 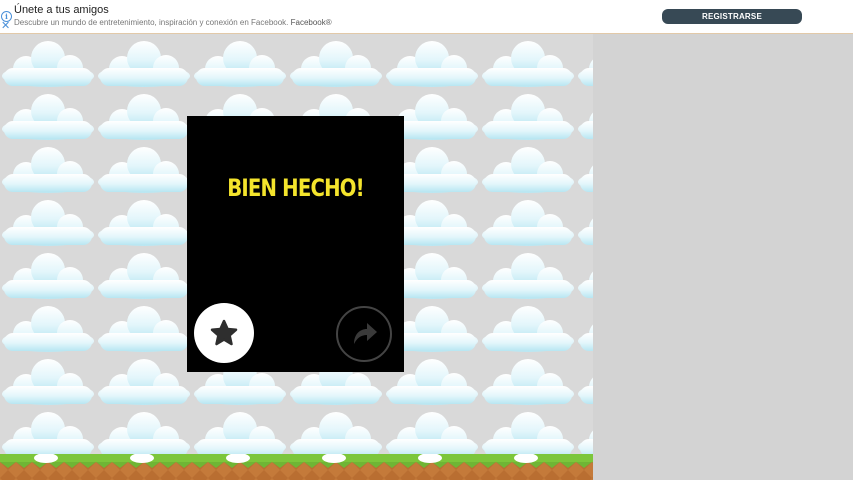 I want to click on register-button: REGISTRARSE, so click(x=732, y=16).